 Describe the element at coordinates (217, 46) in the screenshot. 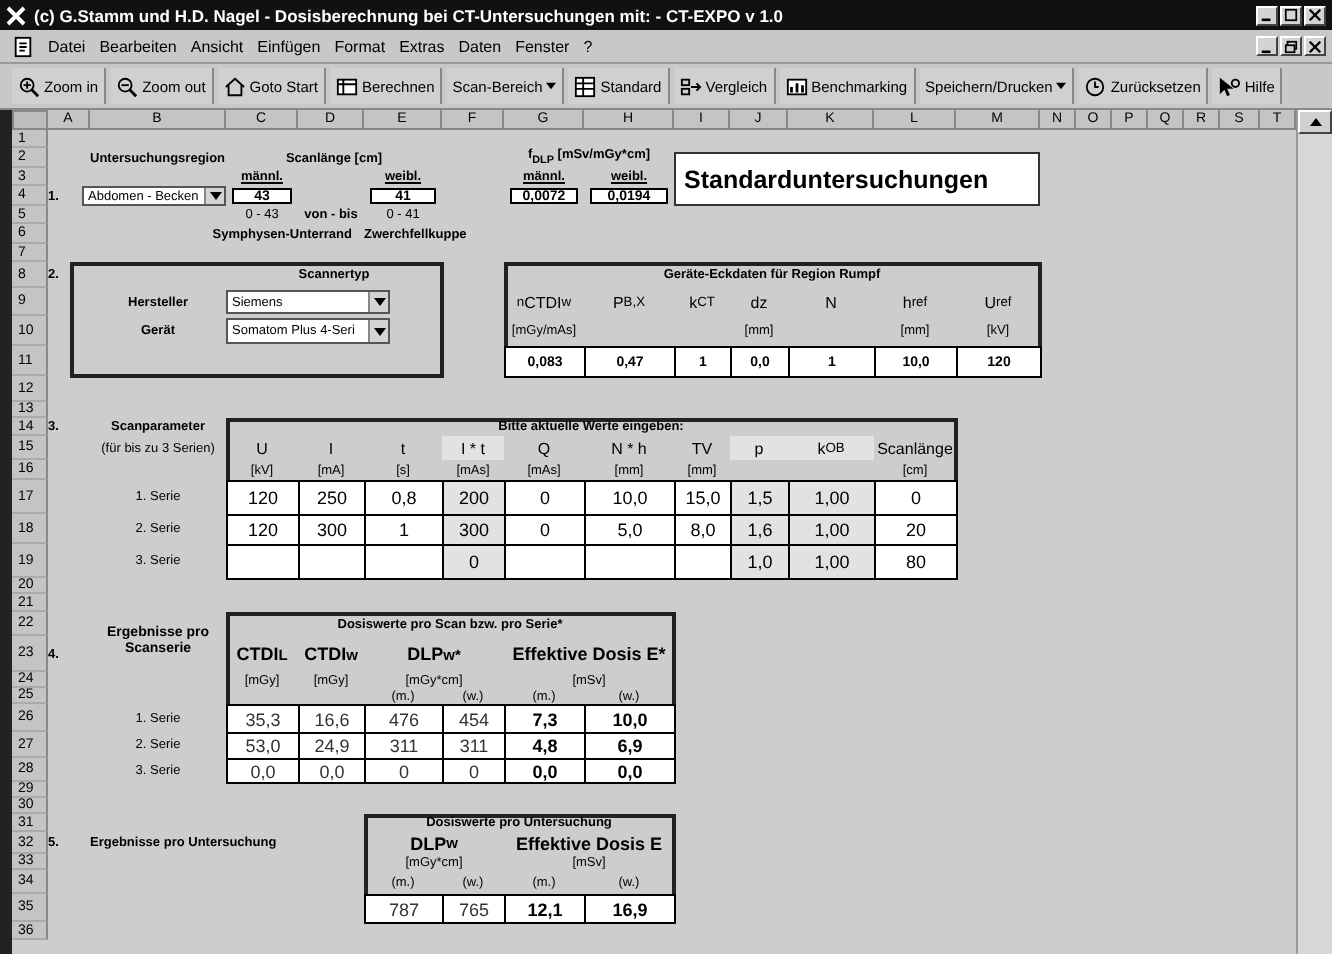

I see `menu-item: Ansicht` at that location.